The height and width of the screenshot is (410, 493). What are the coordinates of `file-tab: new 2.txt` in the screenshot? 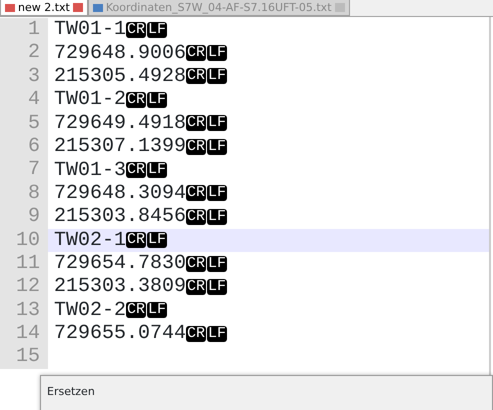 It's located at (44, 8).